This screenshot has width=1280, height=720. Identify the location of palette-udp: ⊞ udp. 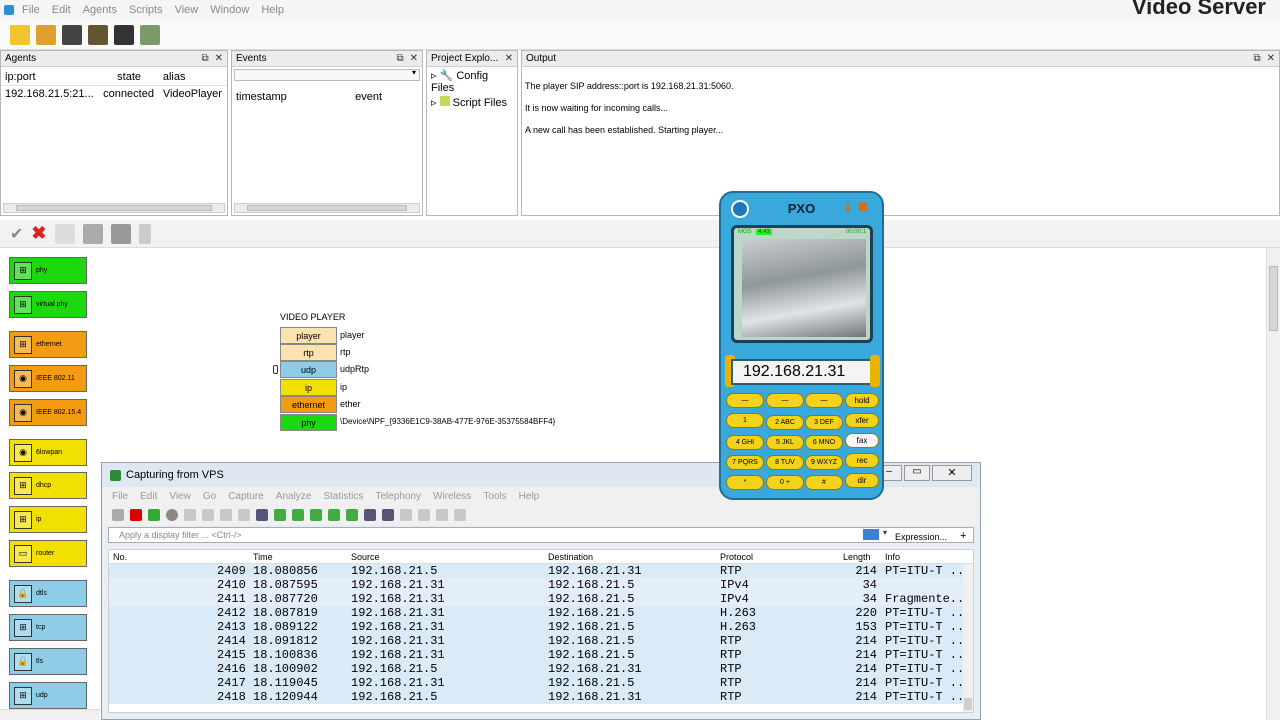
(48, 695).